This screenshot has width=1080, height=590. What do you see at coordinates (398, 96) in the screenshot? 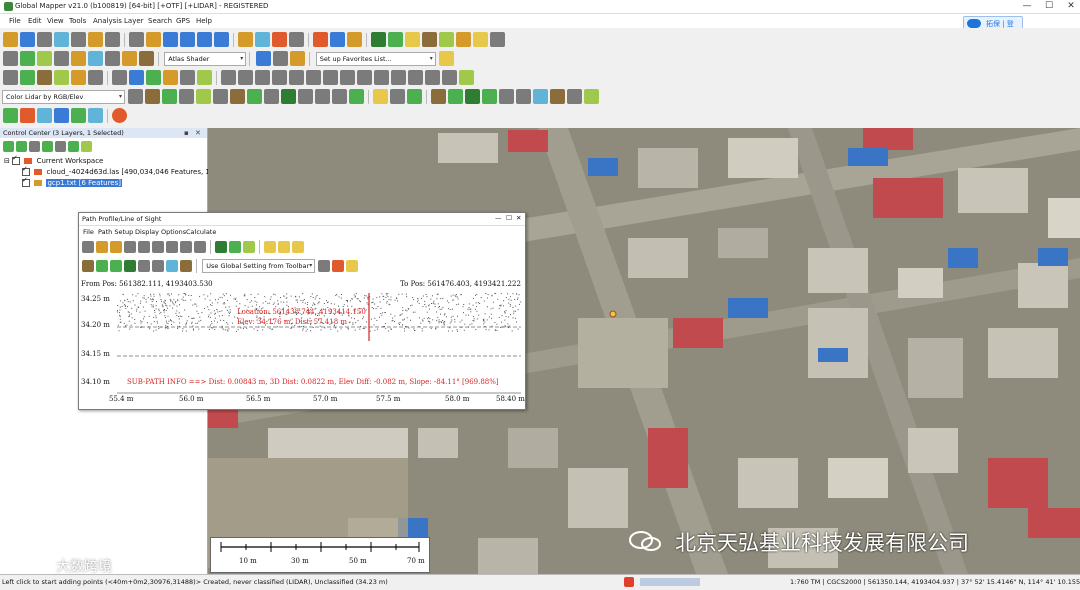
I see `scissor-icon` at bounding box center [398, 96].